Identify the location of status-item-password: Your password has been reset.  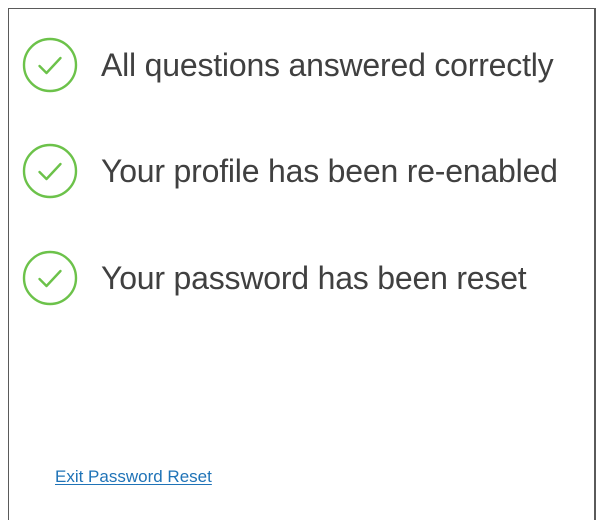
(274, 278).